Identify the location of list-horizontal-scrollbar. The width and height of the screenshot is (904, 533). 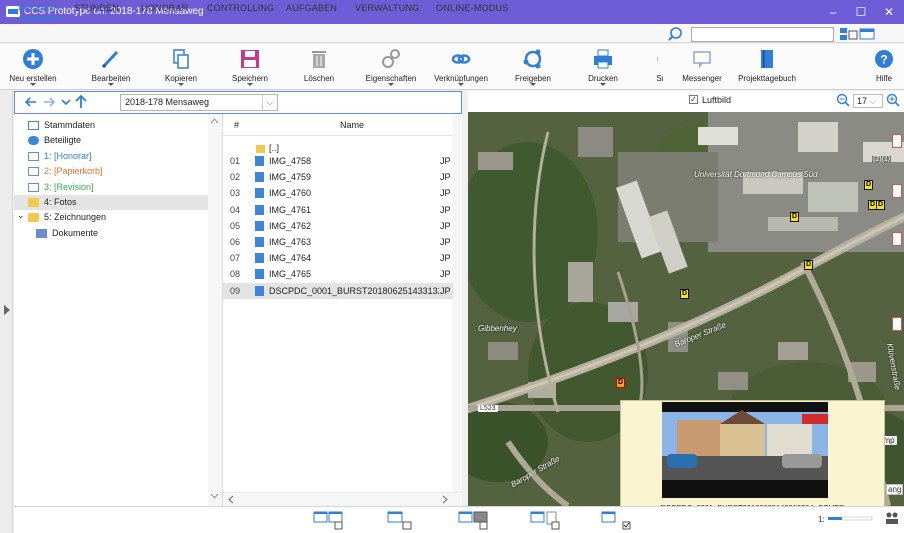
(342, 499).